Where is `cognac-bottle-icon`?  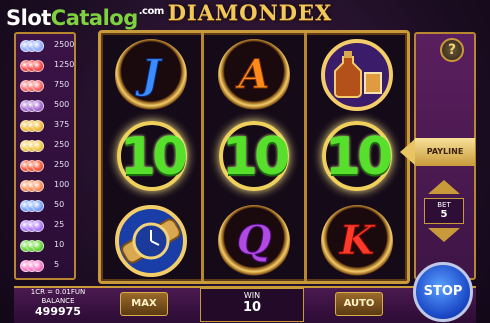 cognac-bottle-icon is located at coordinates (357, 75).